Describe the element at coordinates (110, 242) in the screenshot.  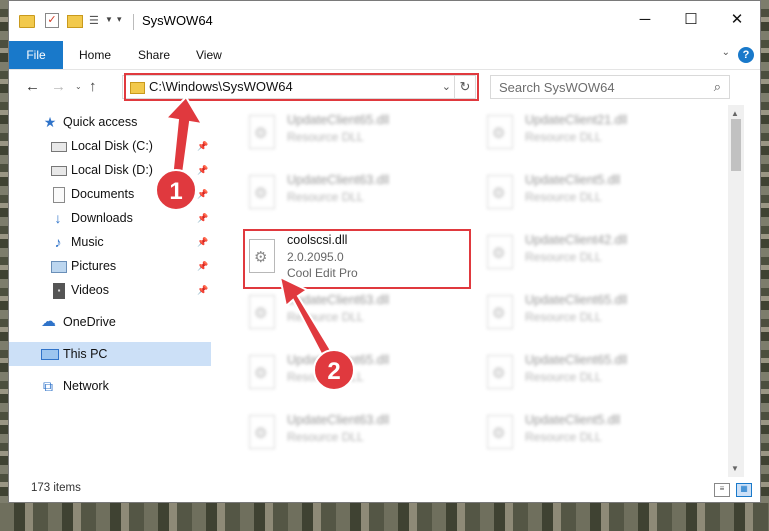
I see `sidebar-item-music: ♪ Music 📌` at that location.